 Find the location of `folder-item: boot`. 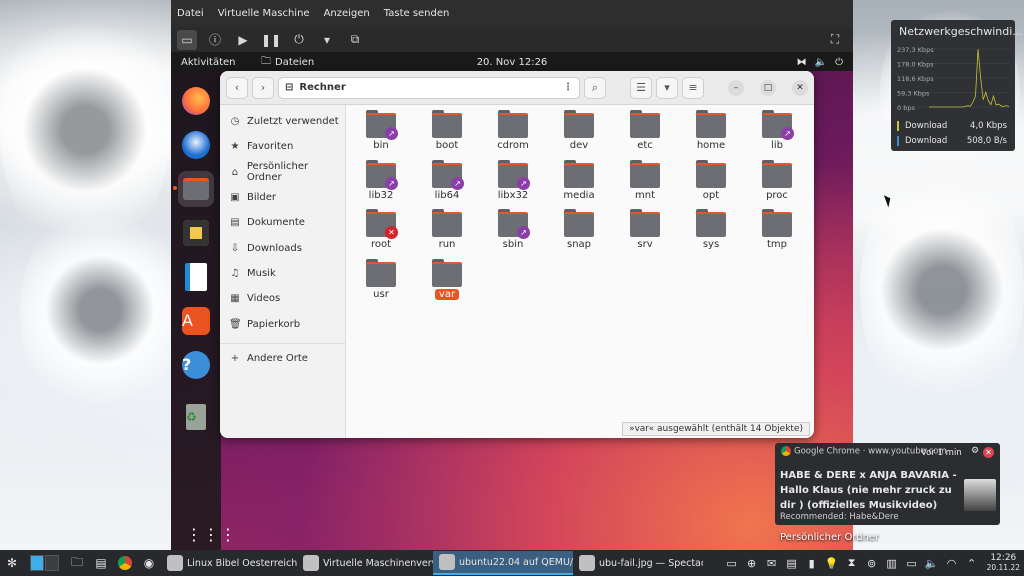

folder-item: boot is located at coordinates (447, 131).